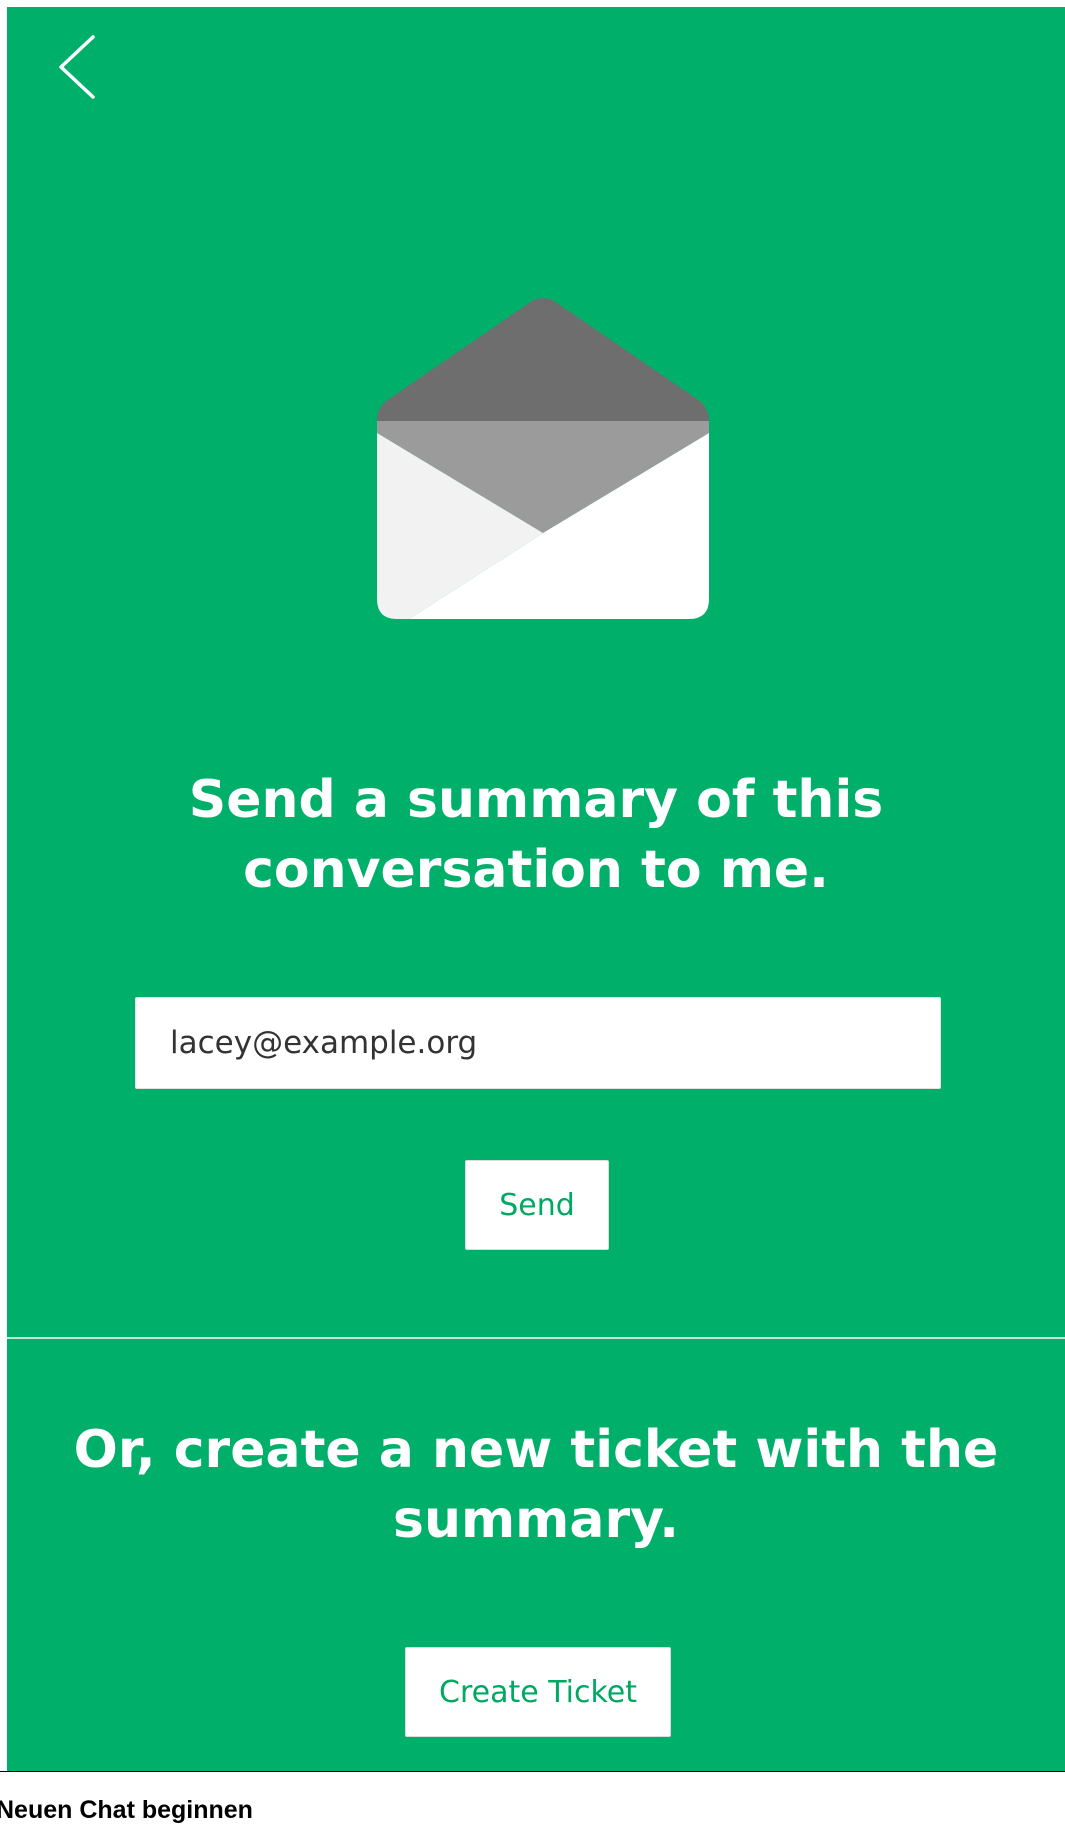  I want to click on new-chat-link: Neuen Chat beginnen, so click(126, 1810).